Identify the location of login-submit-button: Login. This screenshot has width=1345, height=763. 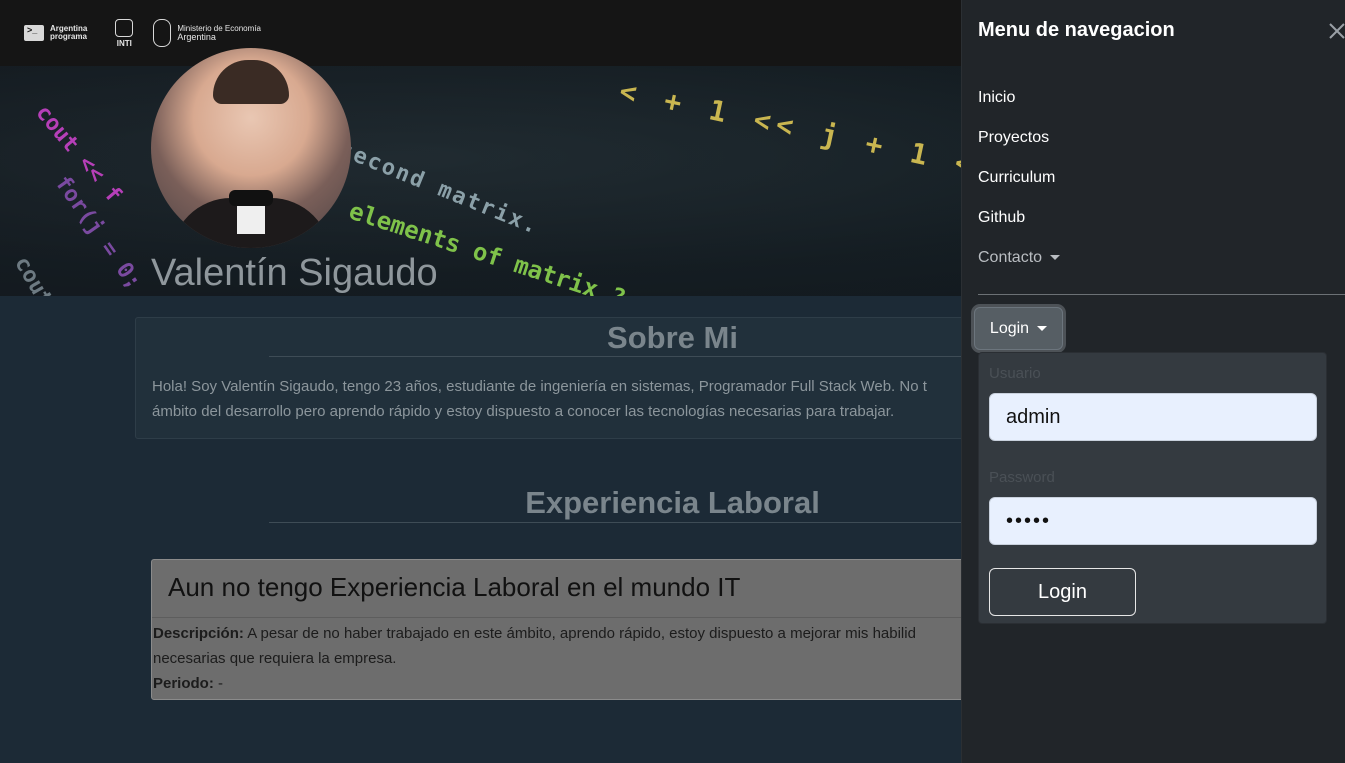
(1062, 592).